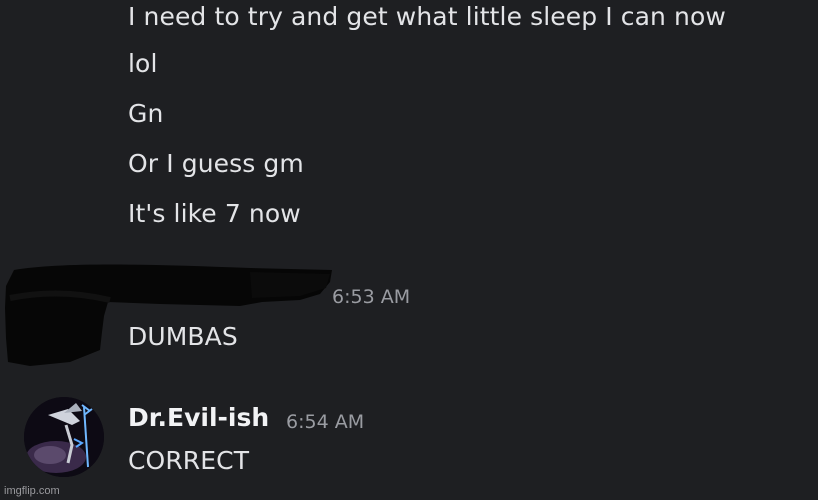 Image resolution: width=818 pixels, height=500 pixels. I want to click on message-line: Or I guess gm, so click(216, 163).